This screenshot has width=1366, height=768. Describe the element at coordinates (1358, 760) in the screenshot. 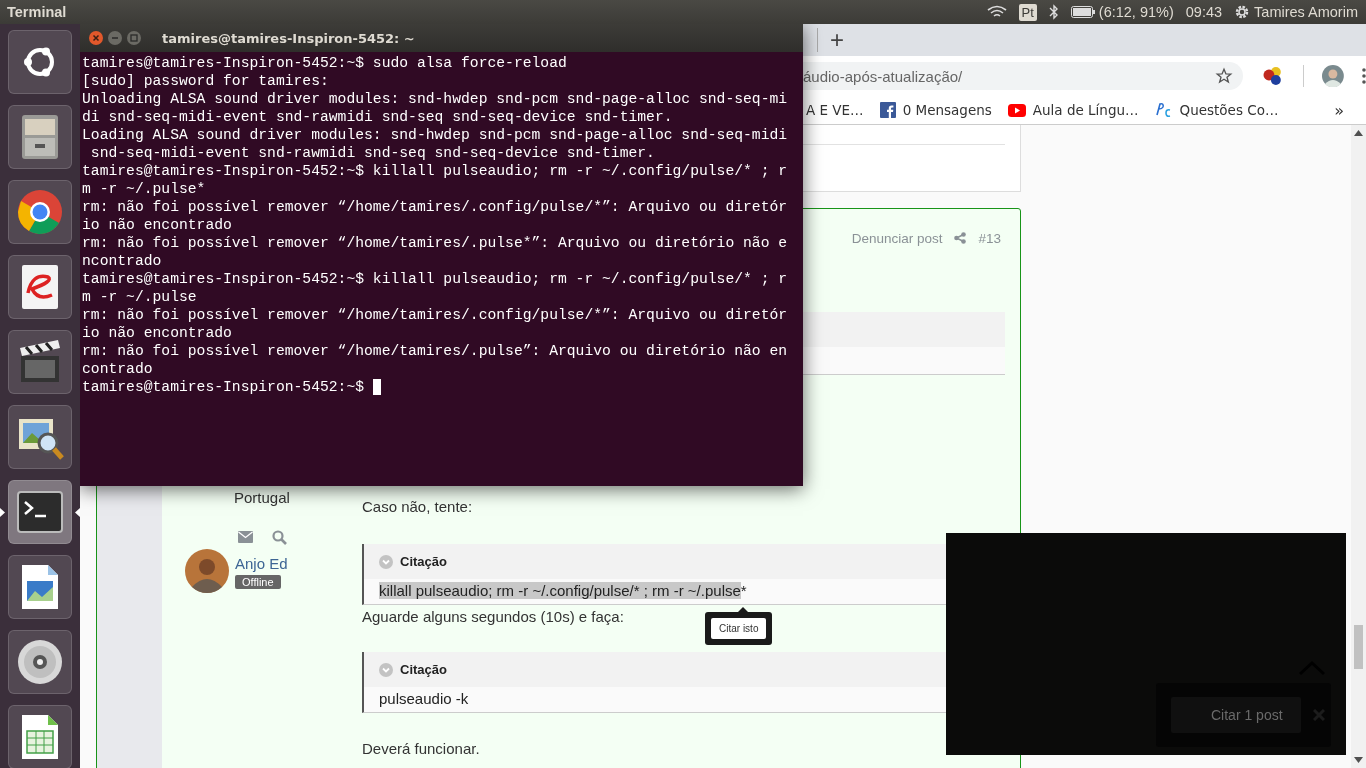

I see `scroll-down-icon` at that location.